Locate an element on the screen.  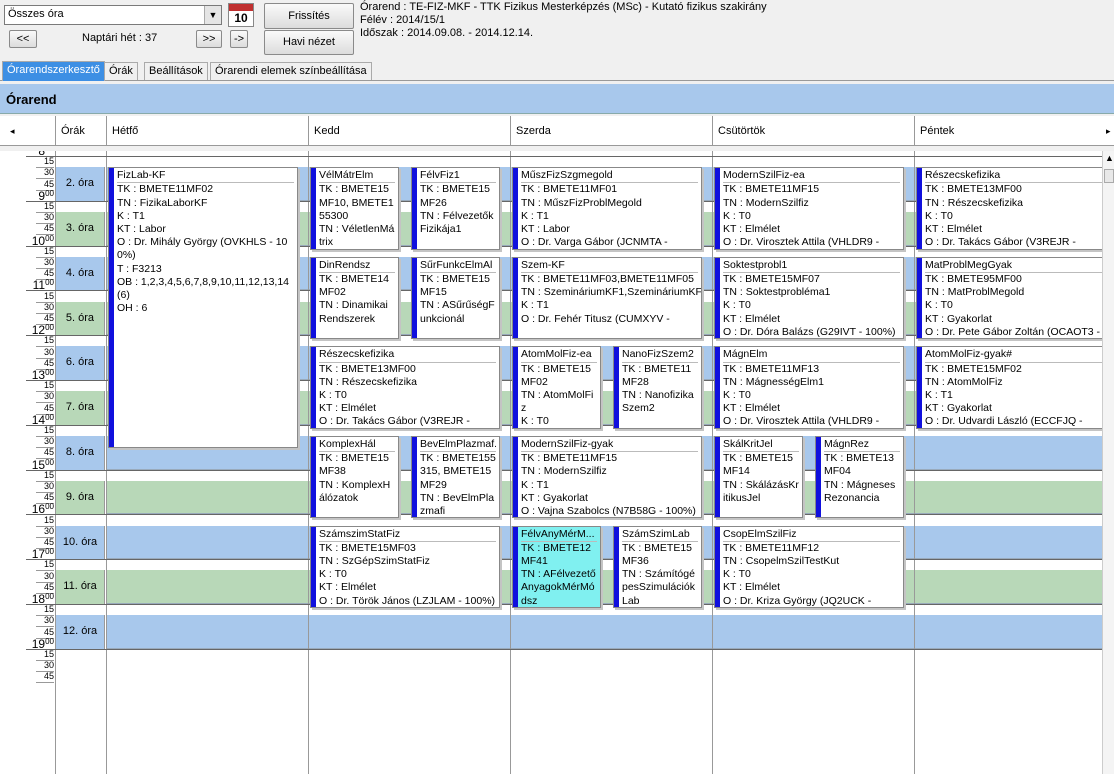
event-line: O : Dr. Varga Gábor (JCNMTA - is located at coordinates (594, 242).